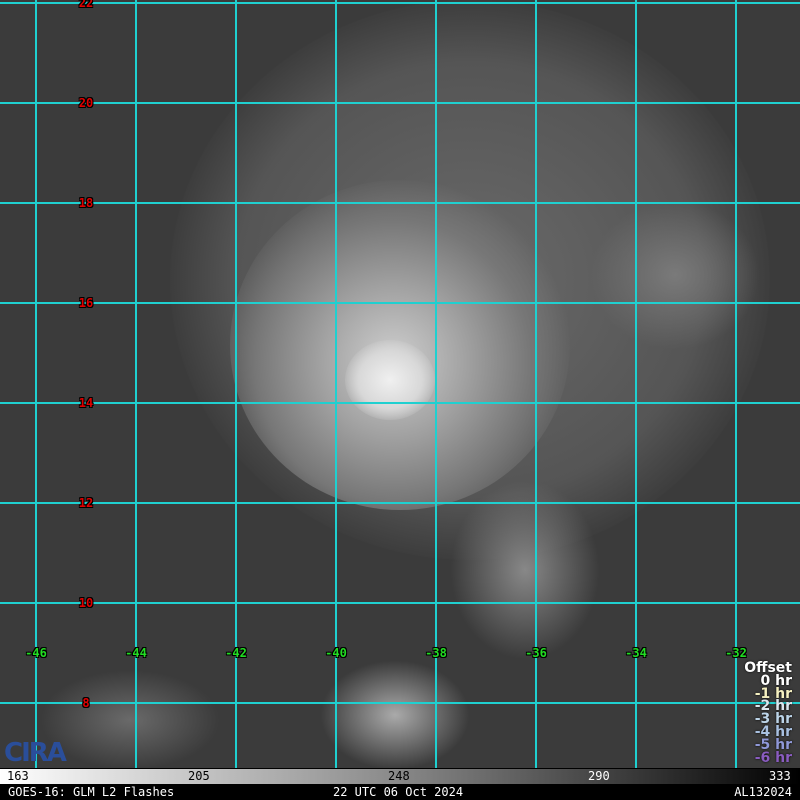 The image size is (800, 800). Describe the element at coordinates (736, 653) in the screenshot. I see `longitude-label: -32` at that location.